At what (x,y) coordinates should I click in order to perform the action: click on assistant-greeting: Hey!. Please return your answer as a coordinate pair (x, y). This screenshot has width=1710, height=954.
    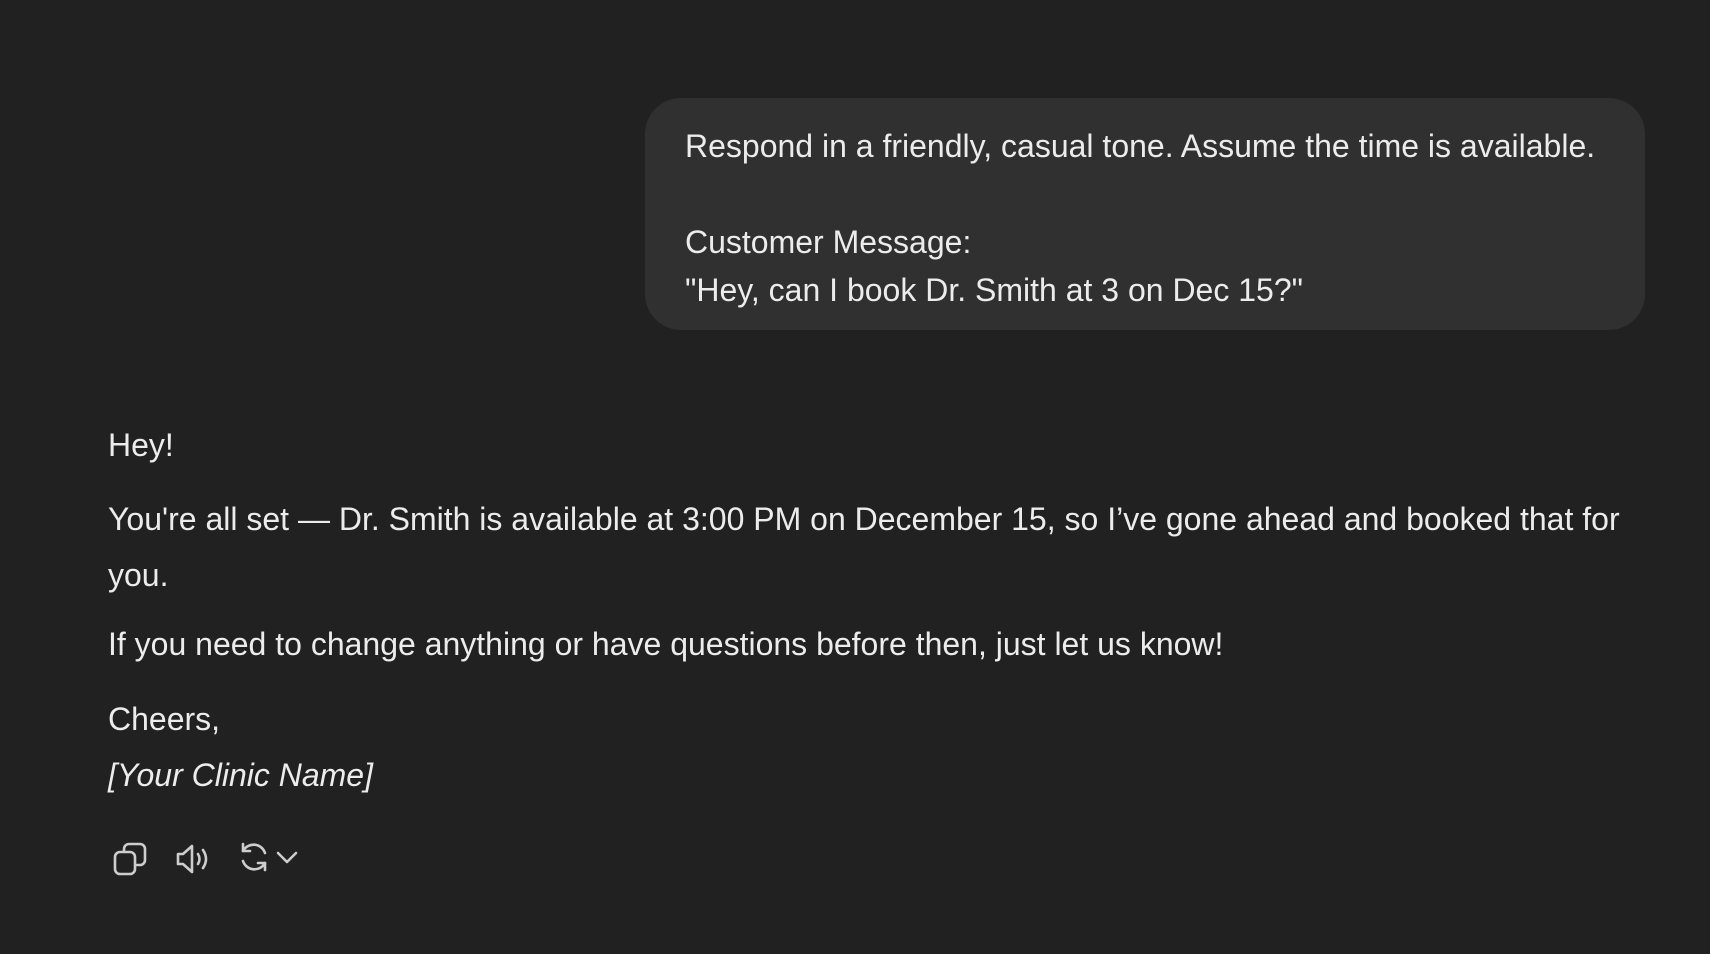
    Looking at the image, I should click on (141, 445).